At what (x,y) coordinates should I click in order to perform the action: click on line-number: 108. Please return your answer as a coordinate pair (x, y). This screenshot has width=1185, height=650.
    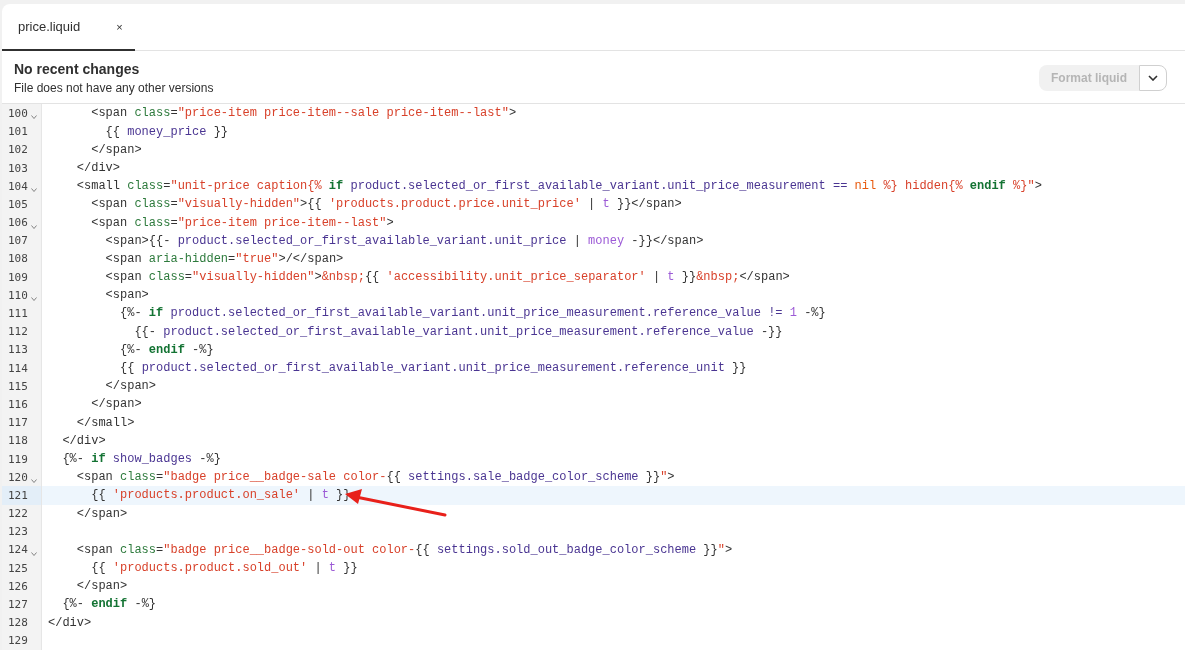
    Looking at the image, I should click on (18, 259).